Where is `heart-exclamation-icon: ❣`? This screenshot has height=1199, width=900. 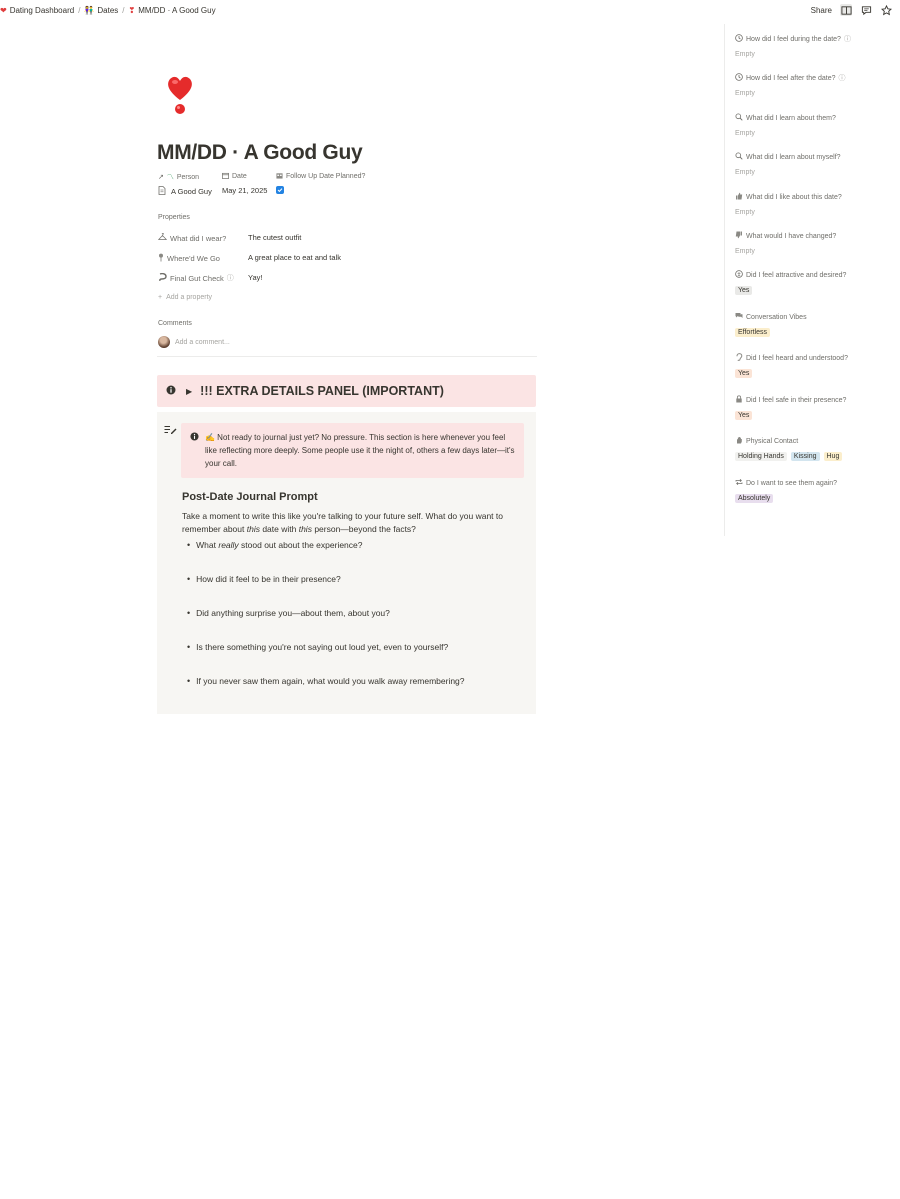
heart-exclamation-icon: ❣ is located at coordinates (132, 10).